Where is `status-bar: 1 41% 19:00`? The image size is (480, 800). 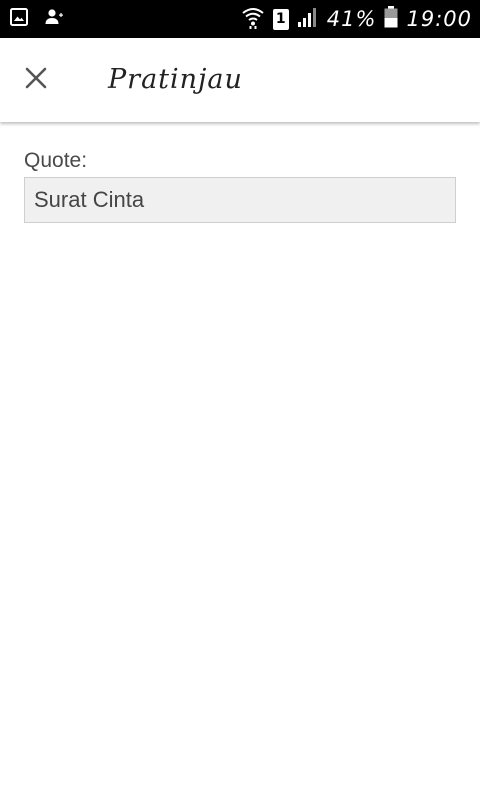 status-bar: 1 41% 19:00 is located at coordinates (240, 19).